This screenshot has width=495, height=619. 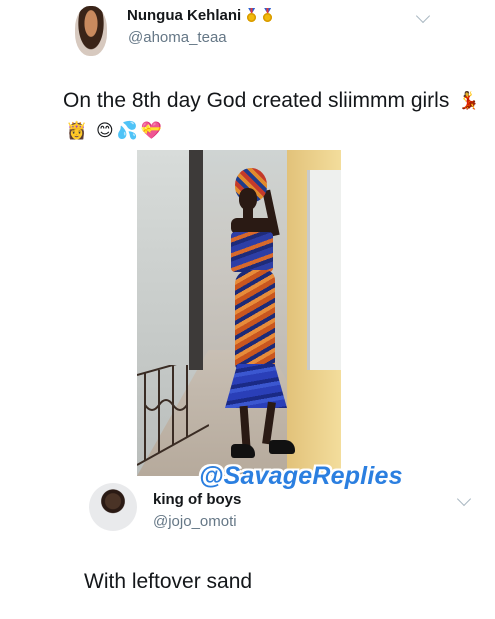 I want to click on author-name: Nungua Kehlani, so click(x=200, y=15).